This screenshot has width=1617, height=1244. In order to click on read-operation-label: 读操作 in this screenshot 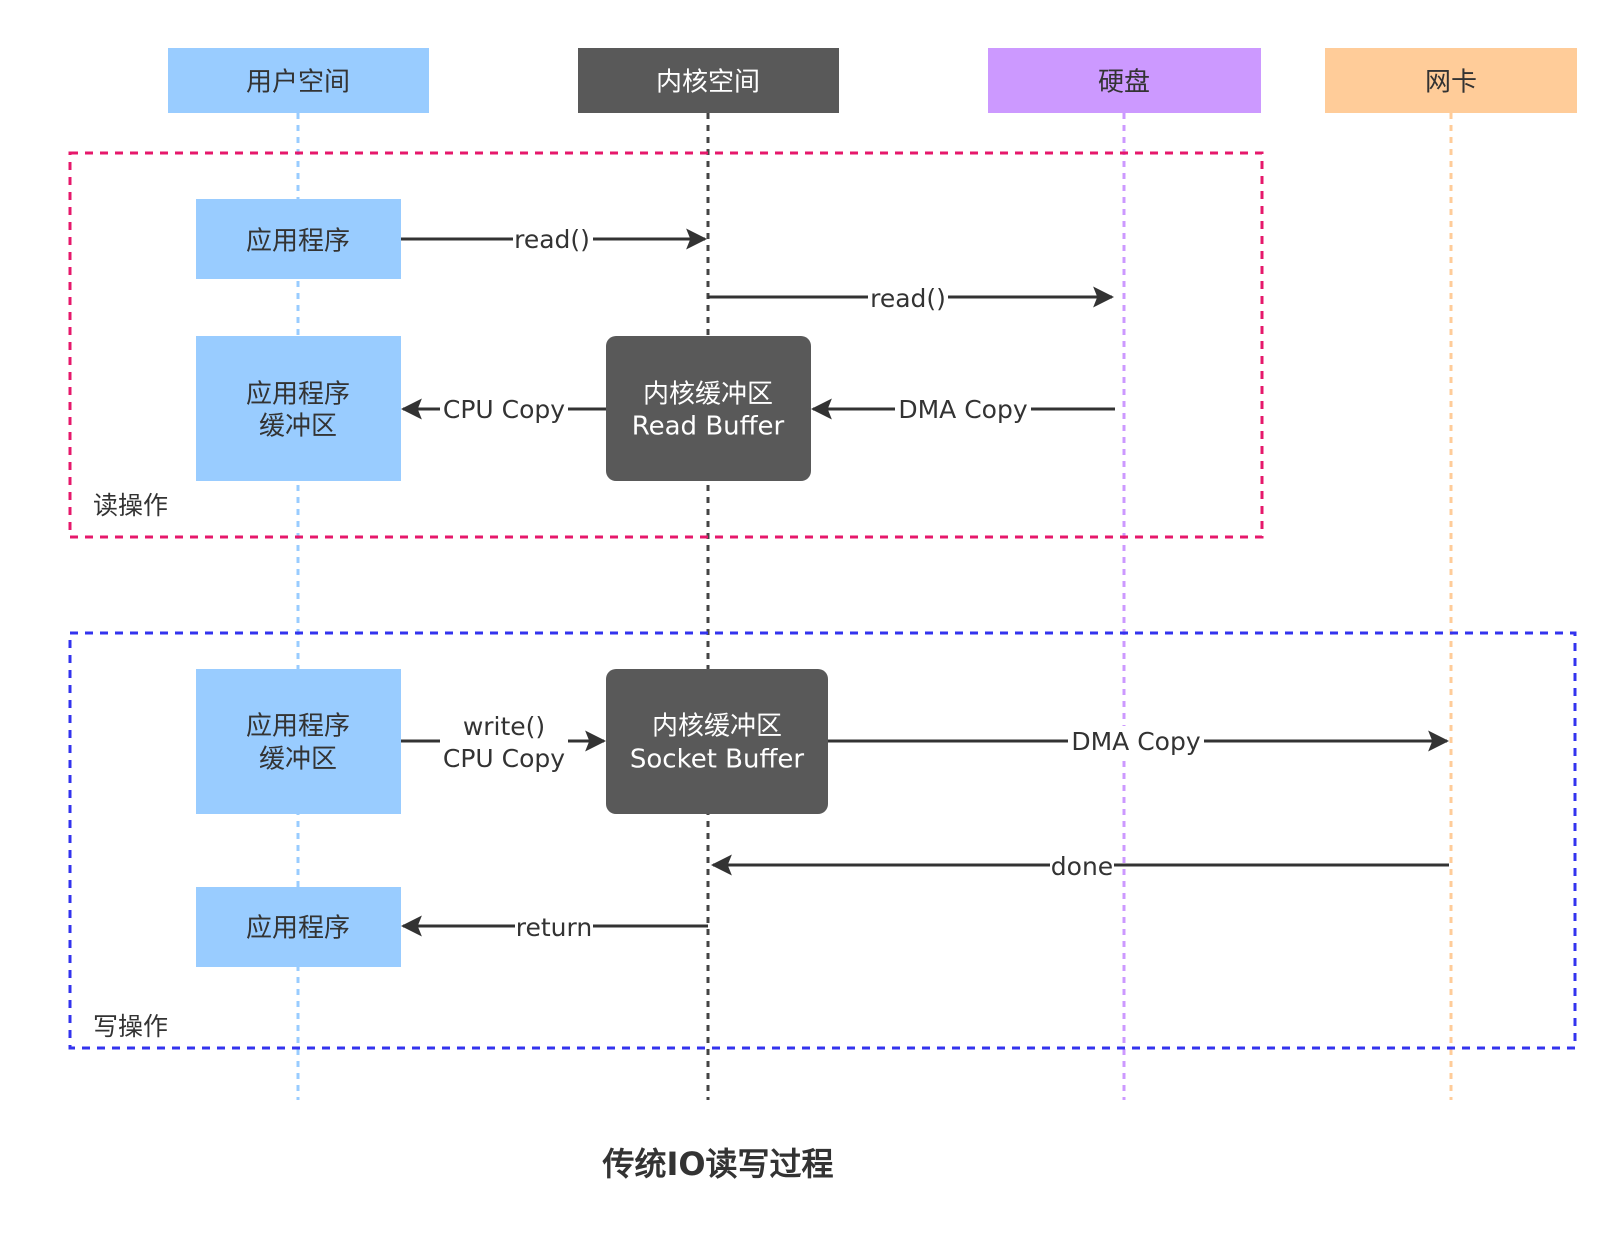, I will do `click(130, 505)`.